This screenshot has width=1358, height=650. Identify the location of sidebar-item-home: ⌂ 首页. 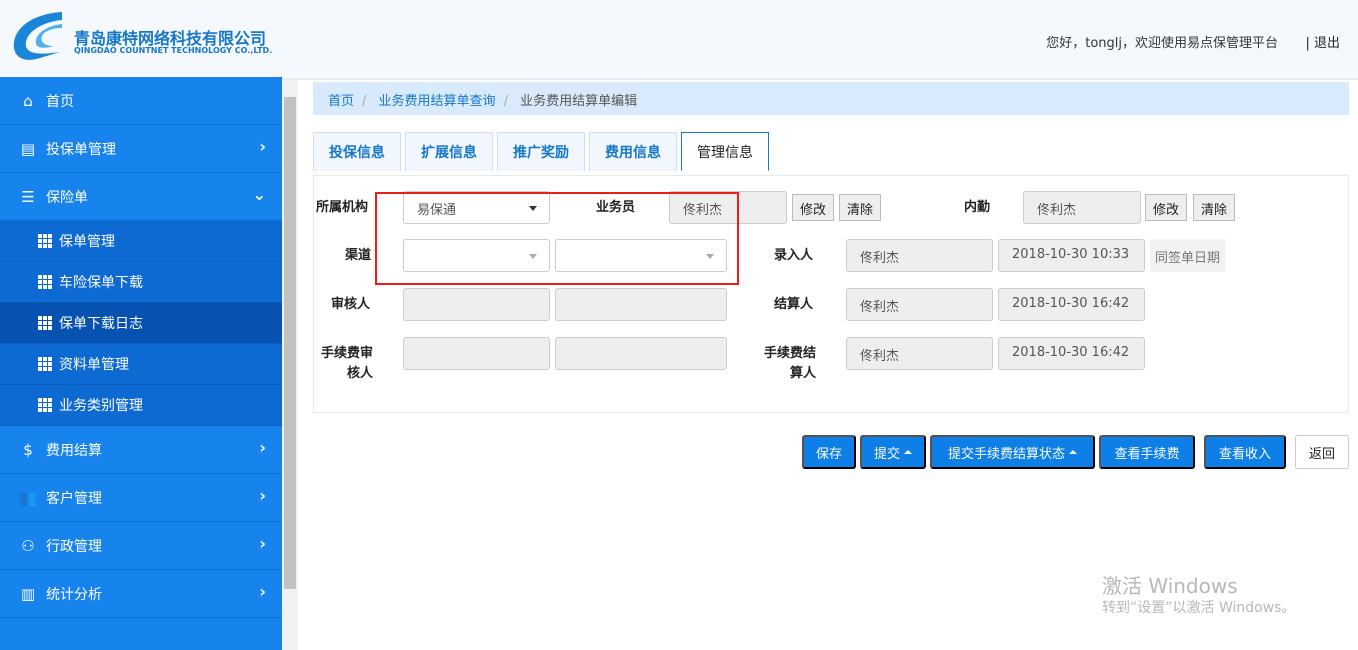
(141, 101).